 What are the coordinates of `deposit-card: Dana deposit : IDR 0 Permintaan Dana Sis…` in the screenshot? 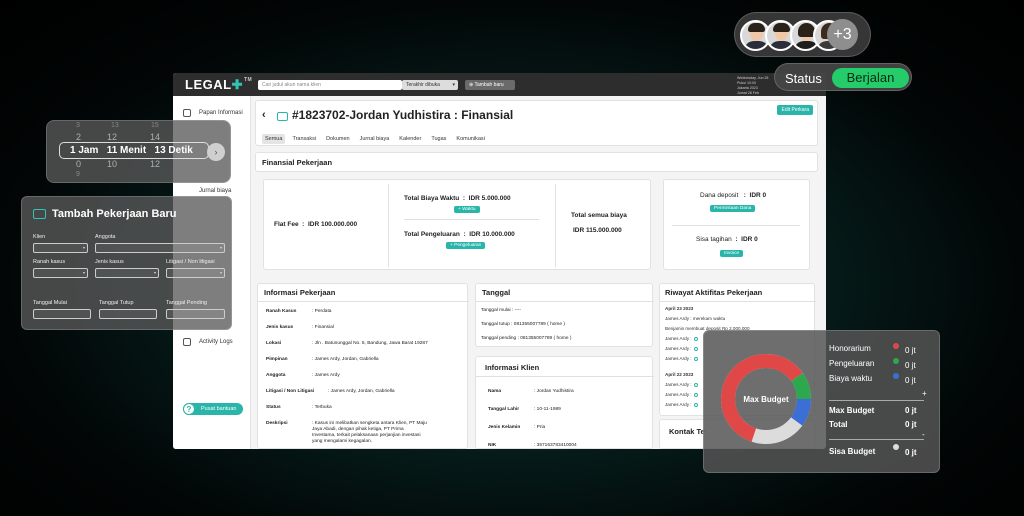 It's located at (736, 224).